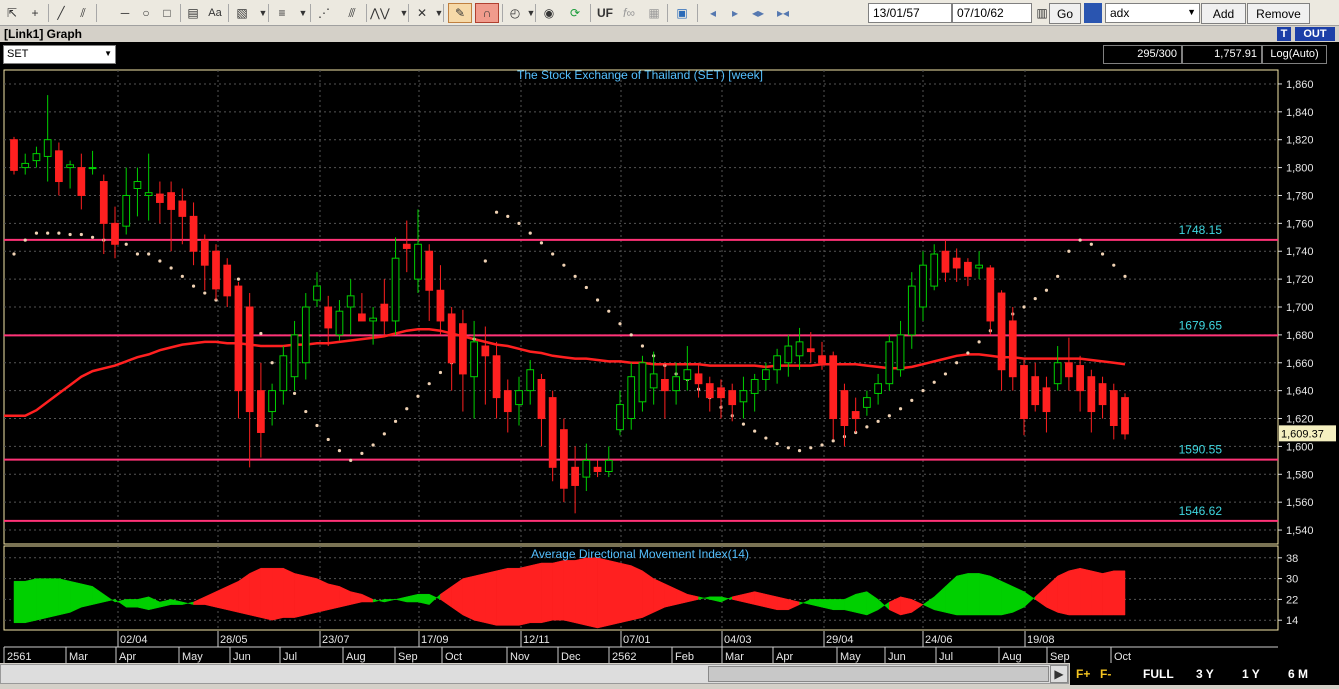 This screenshot has height=689, width=1339. Describe the element at coordinates (910, 13) in the screenshot. I see `start-date-field: 13/01/57` at that location.